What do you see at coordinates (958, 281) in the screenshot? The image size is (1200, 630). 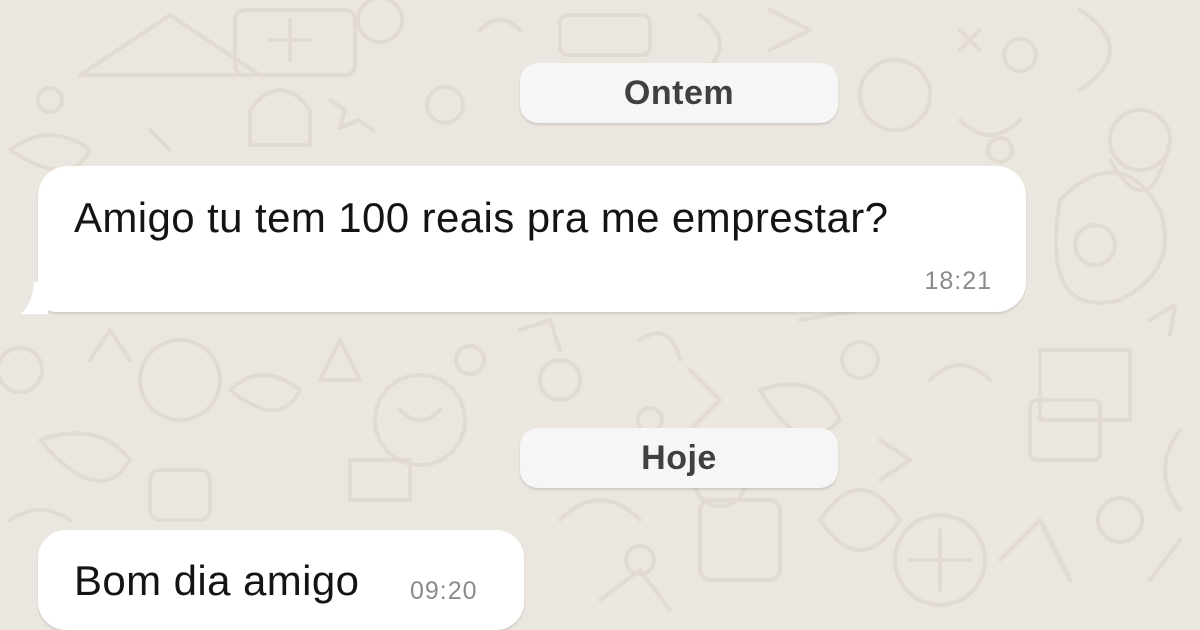 I see `message-timestamp: 18:21` at bounding box center [958, 281].